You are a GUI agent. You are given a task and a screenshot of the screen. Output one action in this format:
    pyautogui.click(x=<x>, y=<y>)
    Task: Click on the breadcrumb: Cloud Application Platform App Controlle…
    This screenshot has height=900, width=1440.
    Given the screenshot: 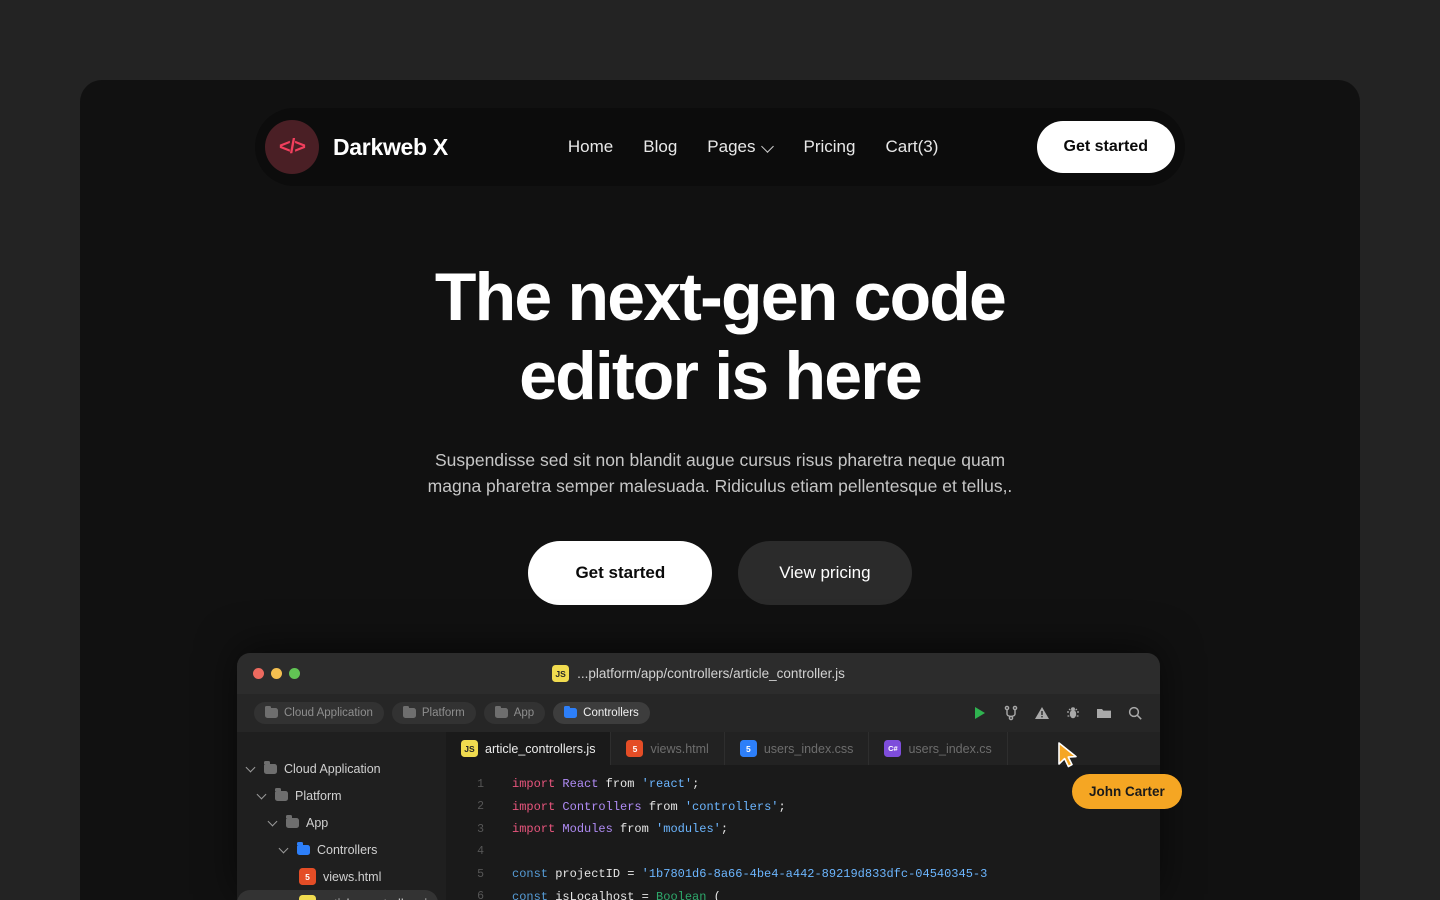 What is the action you would take?
    pyautogui.click(x=452, y=713)
    